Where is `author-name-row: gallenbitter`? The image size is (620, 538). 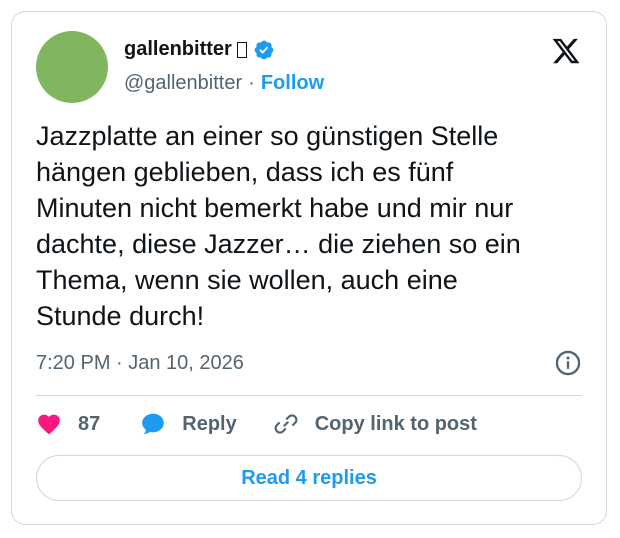 author-name-row: gallenbitter is located at coordinates (199, 49).